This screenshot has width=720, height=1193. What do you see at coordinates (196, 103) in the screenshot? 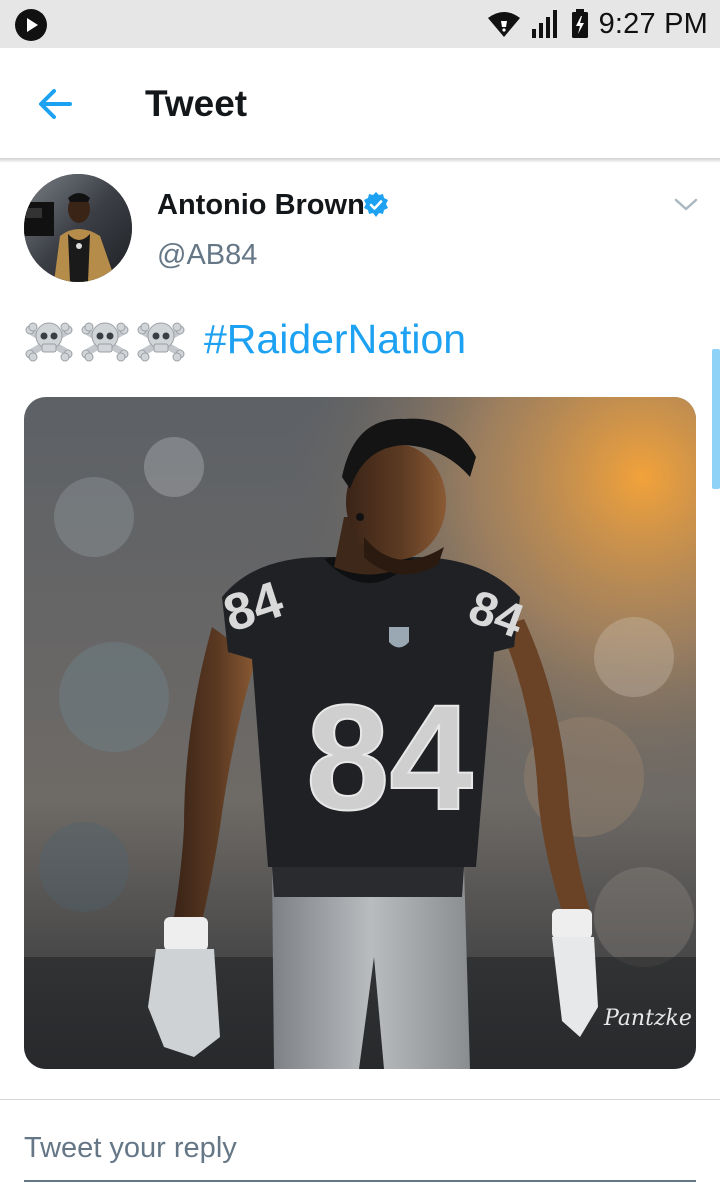
I see `page-title: Tweet` at bounding box center [196, 103].